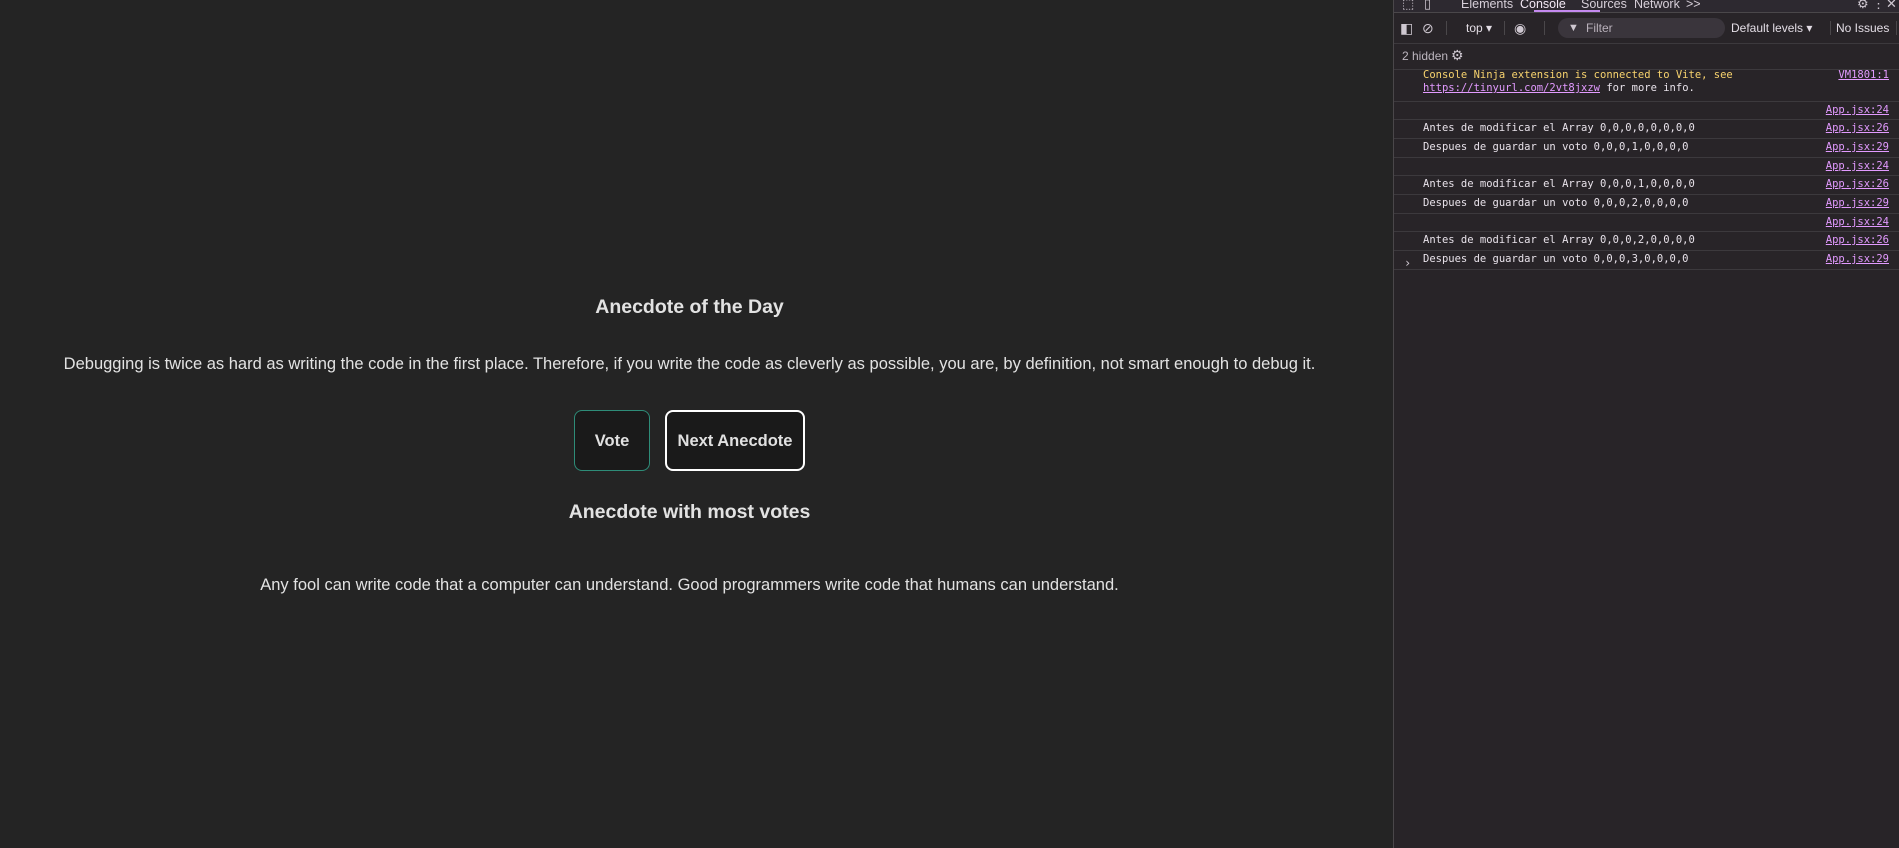 This screenshot has width=1899, height=848. I want to click on next-anecdote-button: Next Anecdote, so click(735, 440).